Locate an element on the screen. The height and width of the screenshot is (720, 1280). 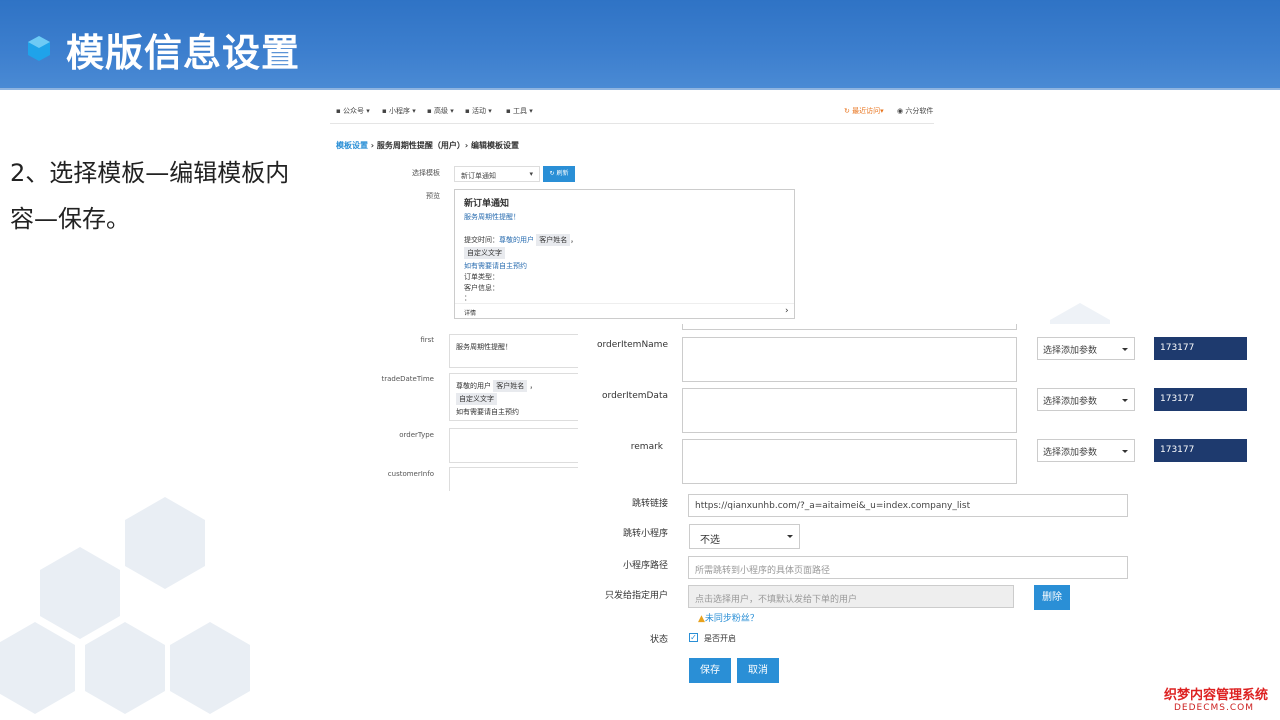
preview-line: 提交时间：尊敬的用户 客户姓名， is located at coordinates (521, 240).